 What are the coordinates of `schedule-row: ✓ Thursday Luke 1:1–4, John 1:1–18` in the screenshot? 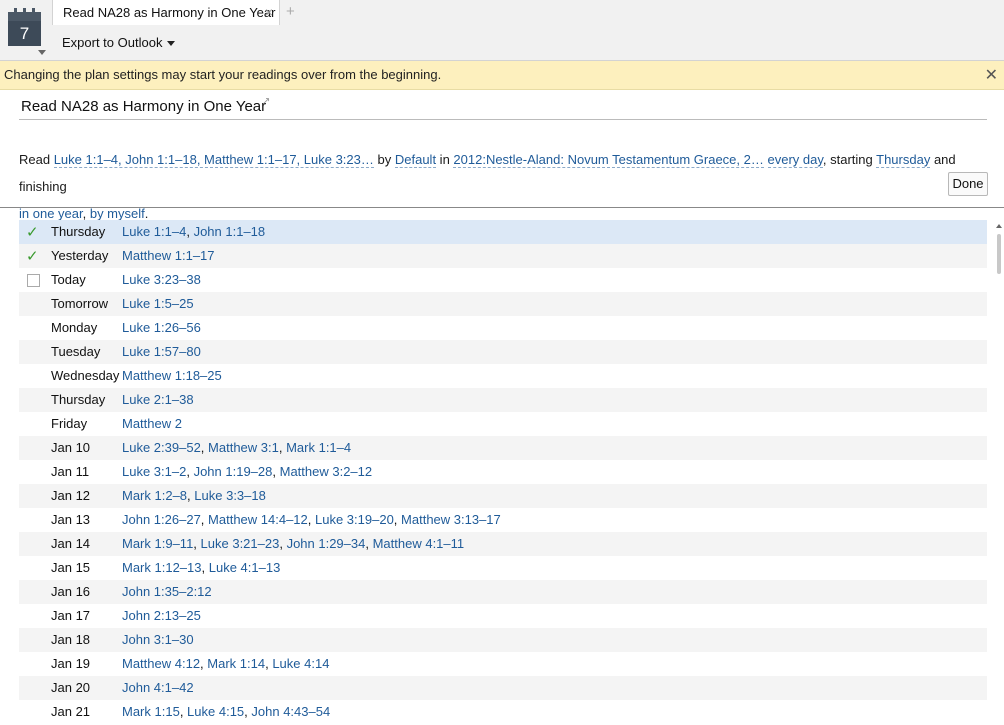 It's located at (503, 232).